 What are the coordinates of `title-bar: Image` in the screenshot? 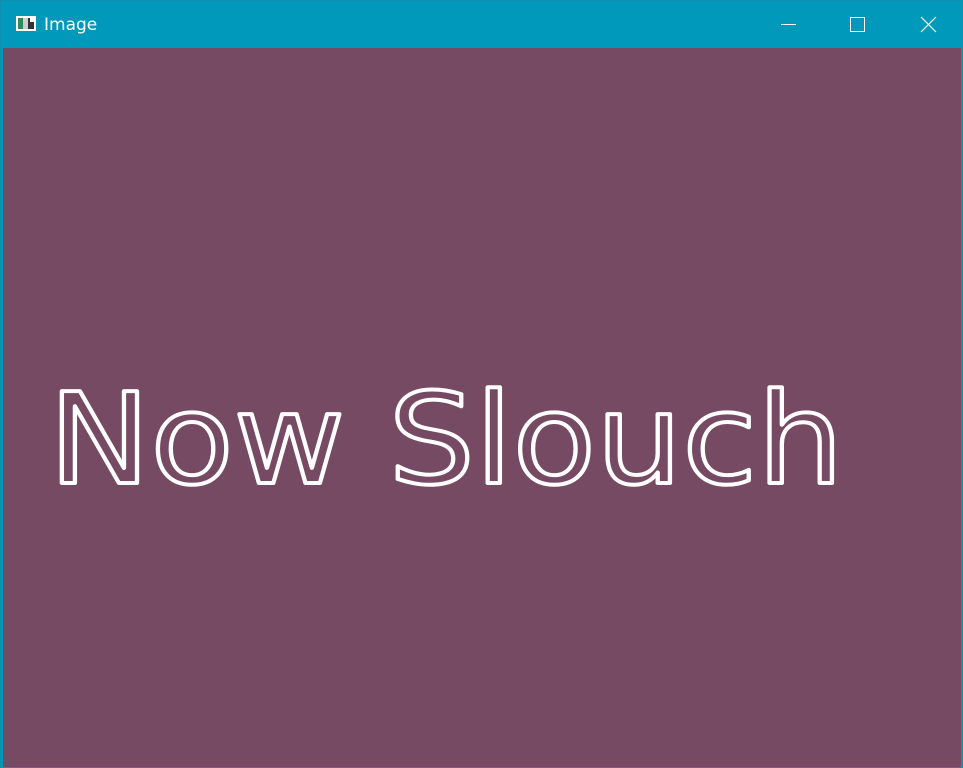 It's located at (481, 24).